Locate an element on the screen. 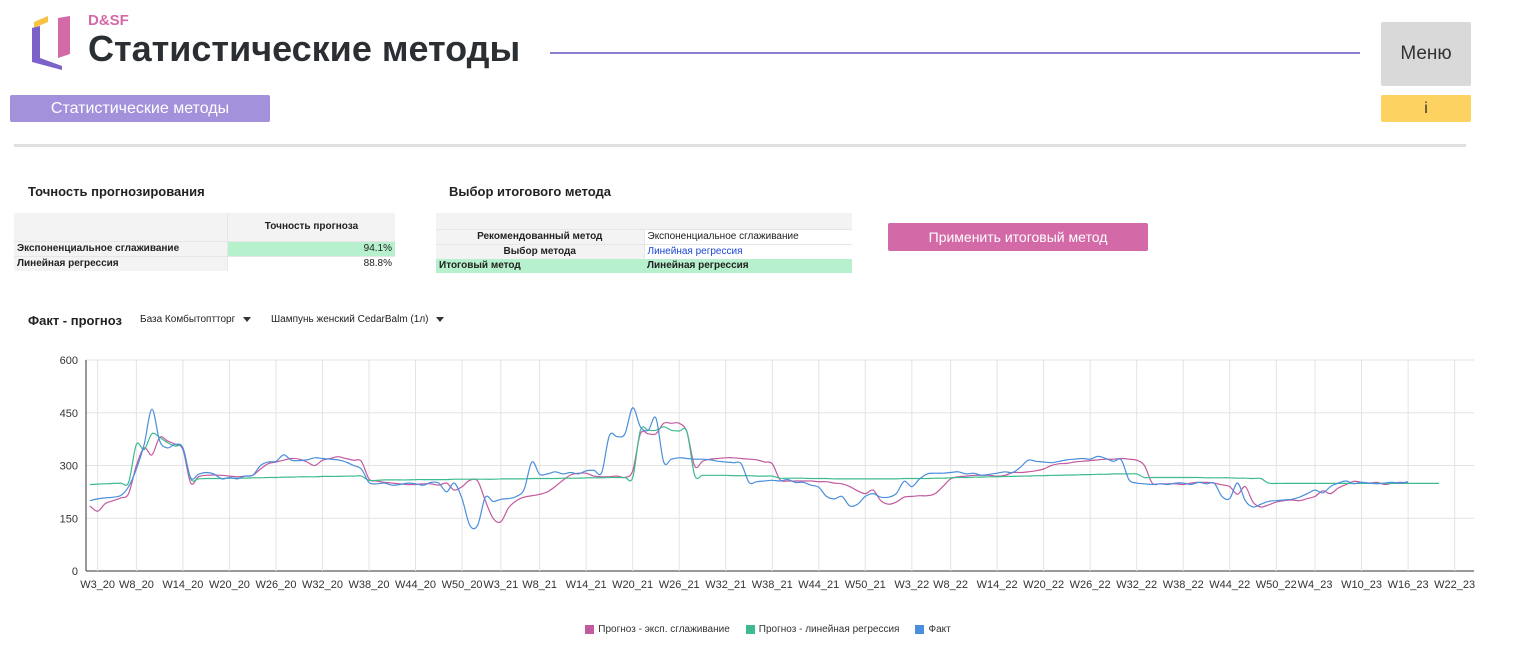 This screenshot has height=653, width=1536. x-tick-label: W14_21 is located at coordinates (586, 585).